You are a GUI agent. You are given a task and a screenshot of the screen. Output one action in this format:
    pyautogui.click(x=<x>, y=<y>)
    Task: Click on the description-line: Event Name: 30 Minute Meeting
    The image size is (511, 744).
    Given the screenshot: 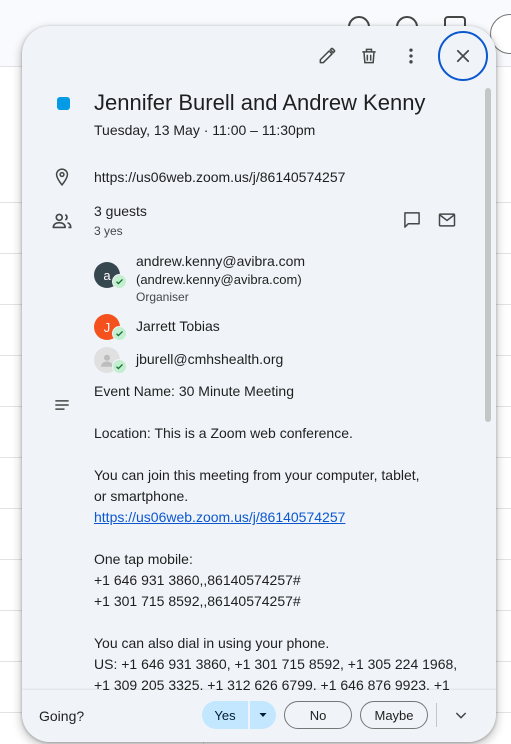 What is the action you would take?
    pyautogui.click(x=194, y=391)
    